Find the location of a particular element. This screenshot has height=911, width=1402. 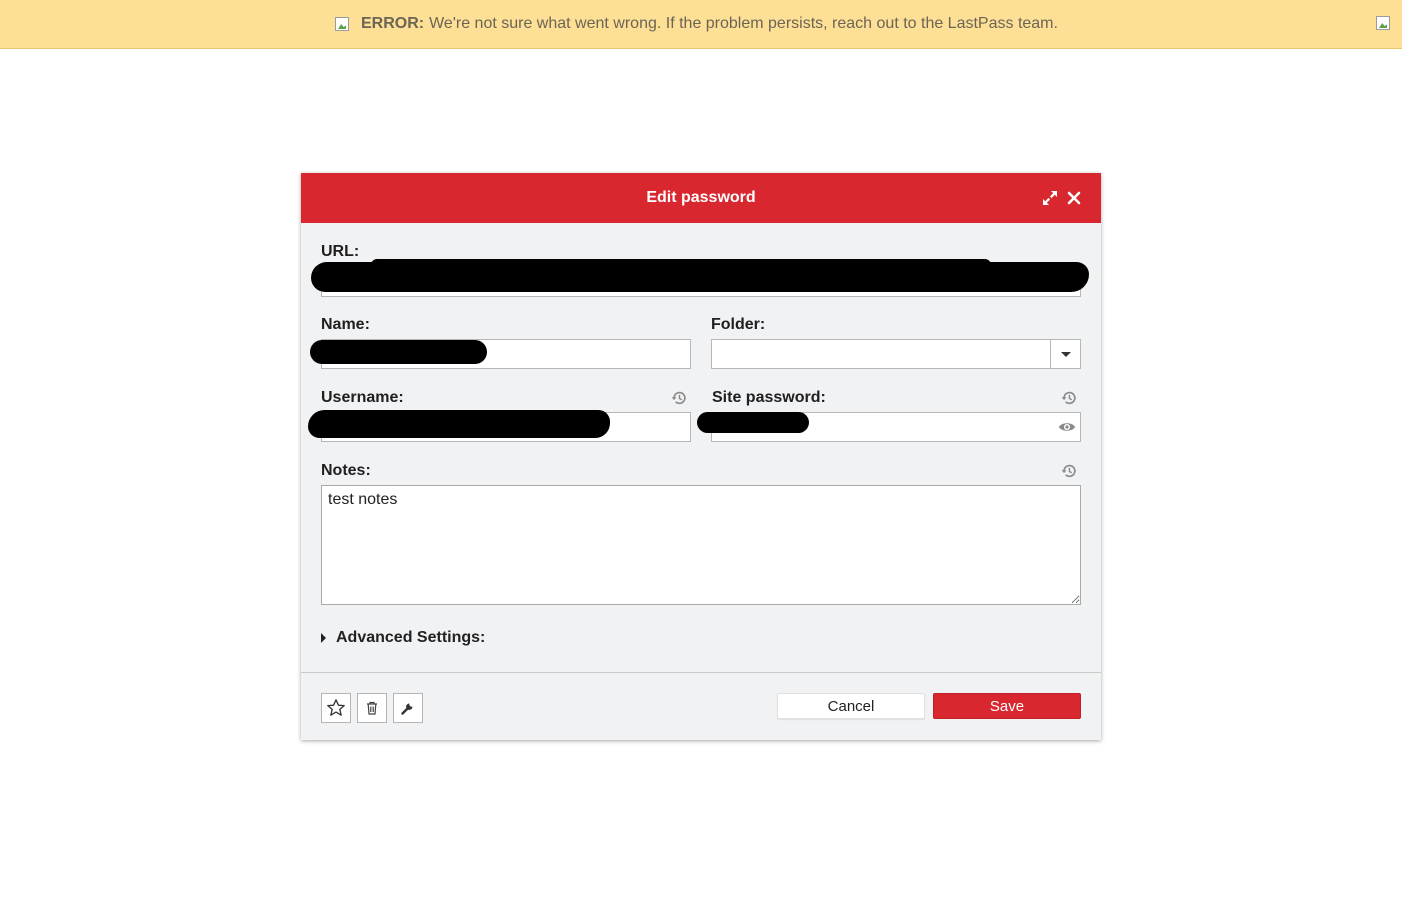

cancel-button: Cancel is located at coordinates (851, 706).